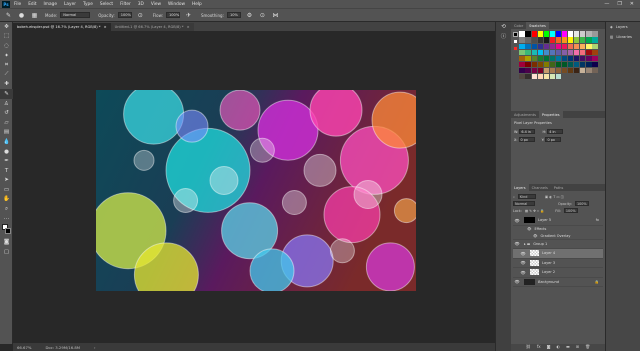 The width and height of the screenshot is (640, 351). What do you see at coordinates (6, 65) in the screenshot?
I see `crop-tool-icon: ⌗` at bounding box center [6, 65].